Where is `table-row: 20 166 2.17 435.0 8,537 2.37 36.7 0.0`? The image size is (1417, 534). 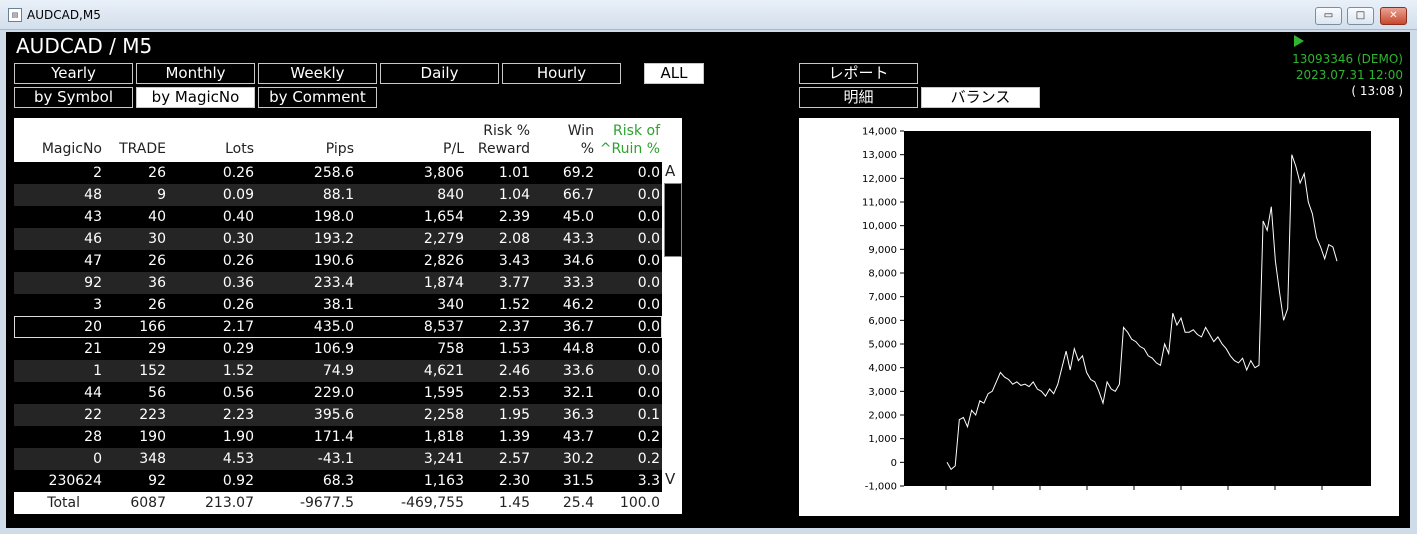 table-row: 20 166 2.17 435.0 8,537 2.37 36.7 0.0 is located at coordinates (338, 327).